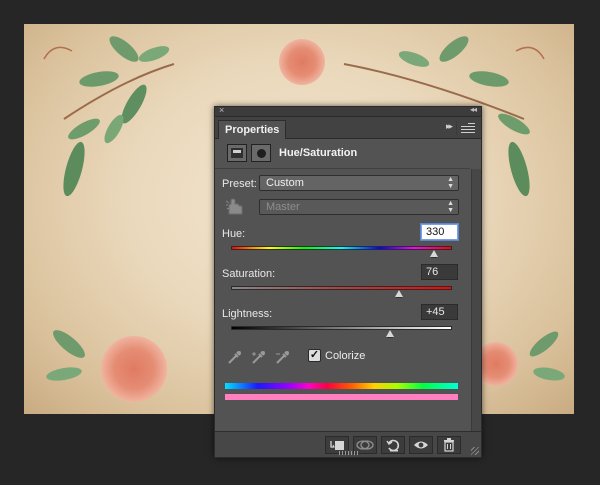  Describe the element at coordinates (359, 183) in the screenshot. I see `preset-dropdown: Custom ▲ ▼` at that location.